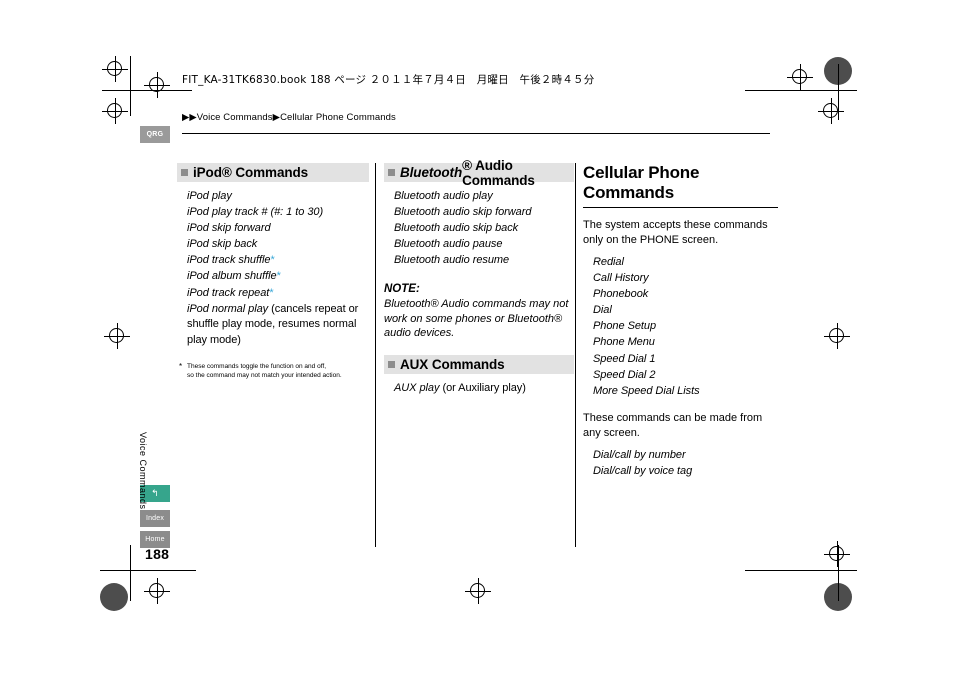 The image size is (954, 675). I want to click on crop-line-bottomleft-v, so click(130, 573).